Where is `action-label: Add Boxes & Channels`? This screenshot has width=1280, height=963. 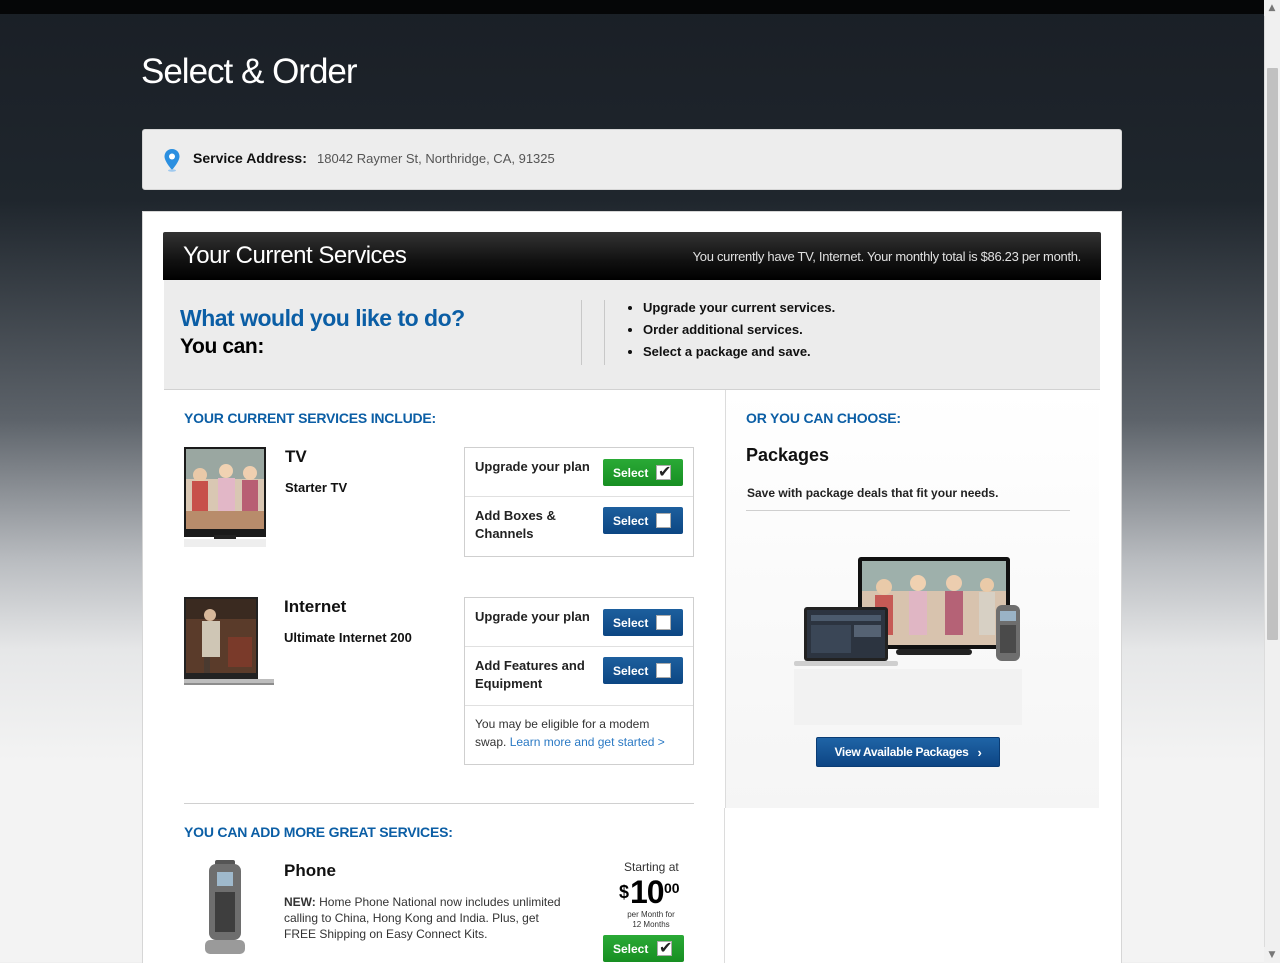
action-label: Add Boxes & Channels is located at coordinates (515, 524).